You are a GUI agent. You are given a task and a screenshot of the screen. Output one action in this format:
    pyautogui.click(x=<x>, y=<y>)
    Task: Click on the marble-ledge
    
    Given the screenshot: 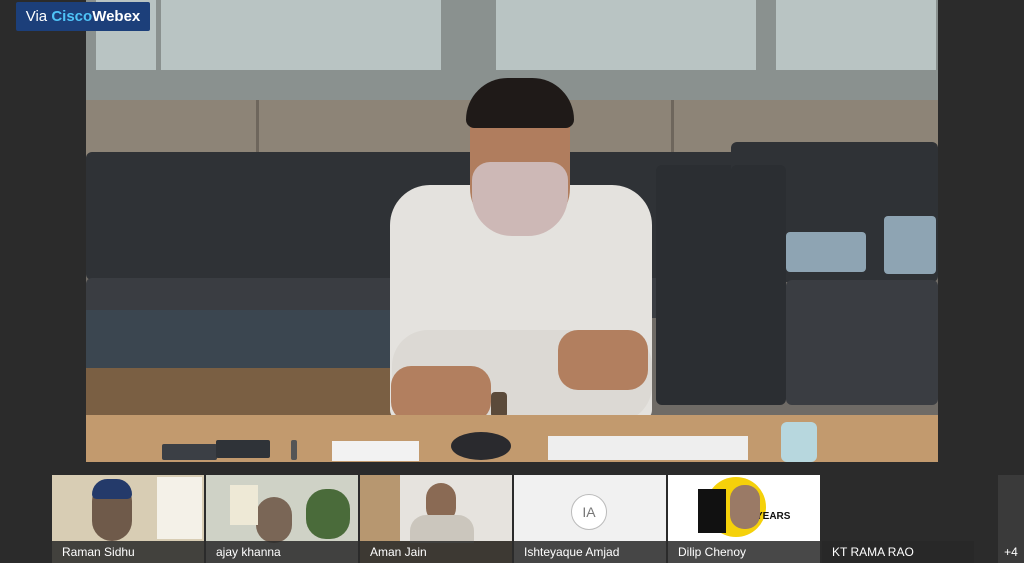 What is the action you would take?
    pyautogui.click(x=238, y=339)
    